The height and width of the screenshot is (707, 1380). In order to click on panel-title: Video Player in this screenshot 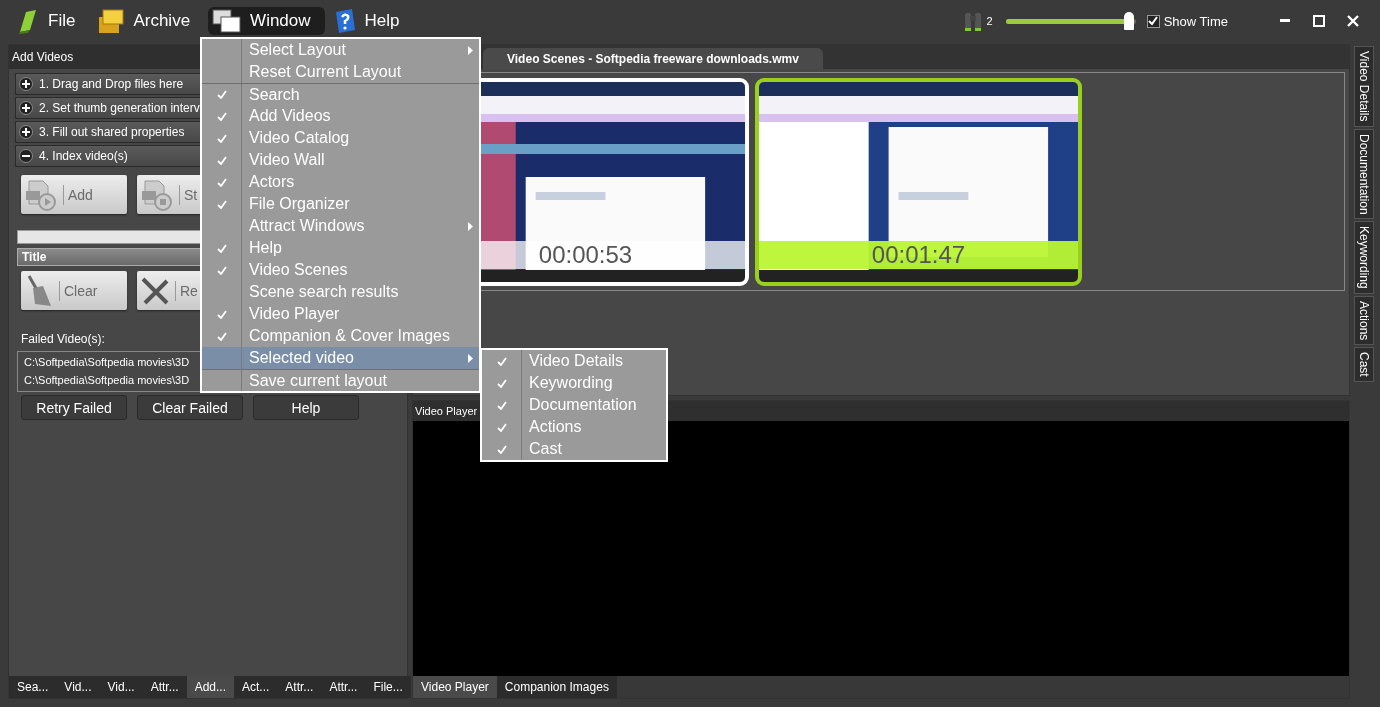, I will do `click(446, 411)`.